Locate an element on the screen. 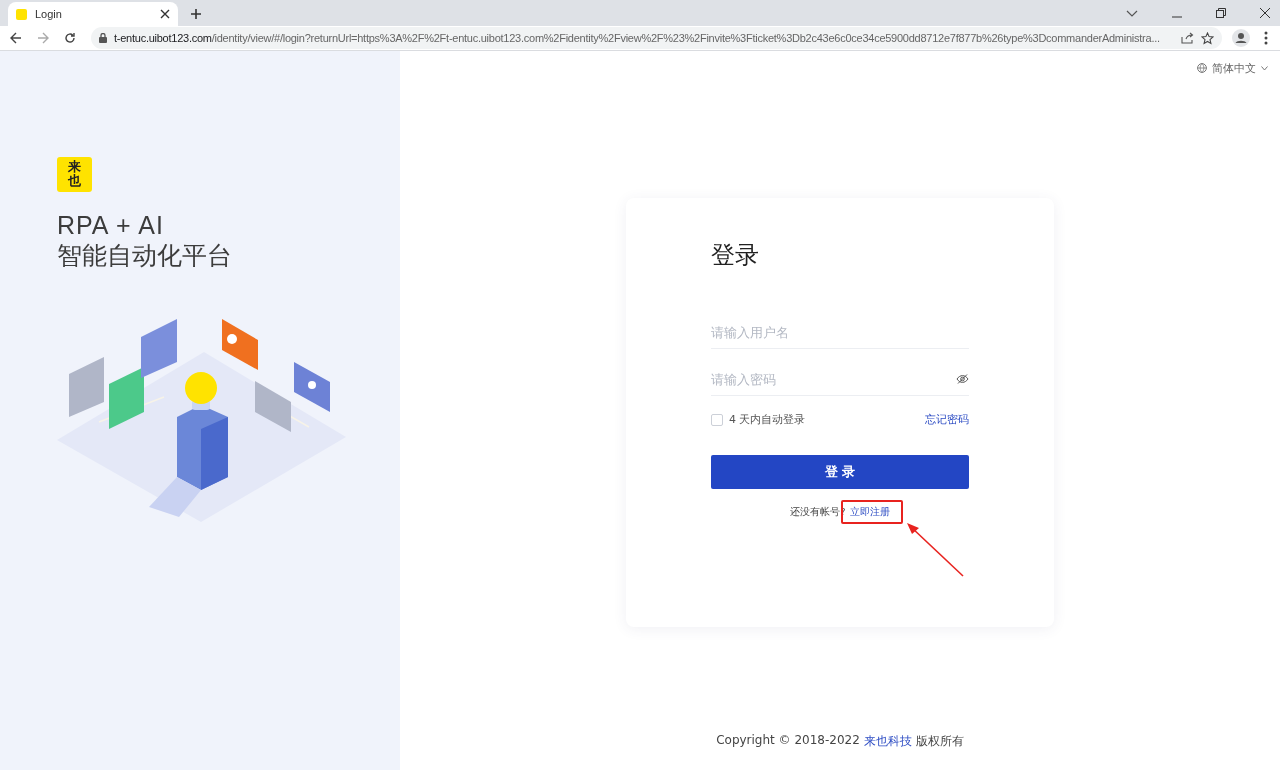  login-title: 登录 is located at coordinates (735, 255).